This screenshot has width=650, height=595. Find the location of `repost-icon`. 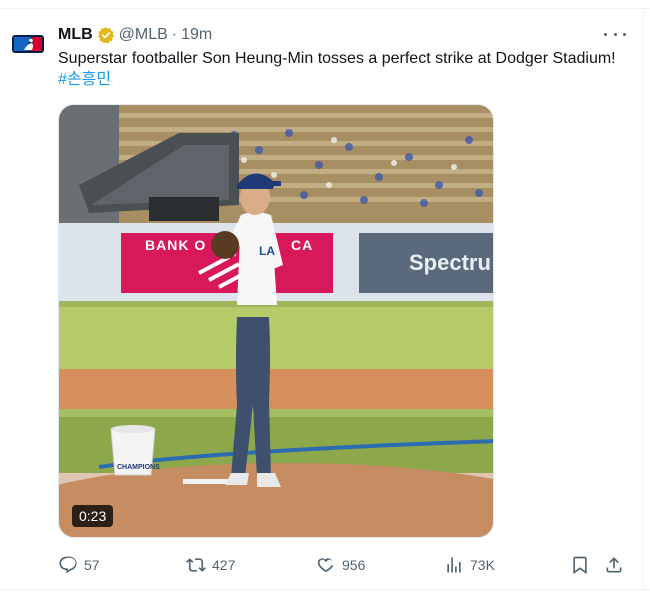

repost-icon is located at coordinates (196, 565).